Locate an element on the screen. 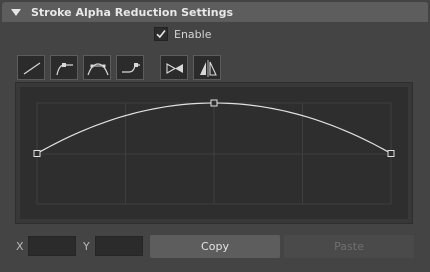 The height and width of the screenshot is (272, 430). bell-curve-preset-icon is located at coordinates (98, 69).